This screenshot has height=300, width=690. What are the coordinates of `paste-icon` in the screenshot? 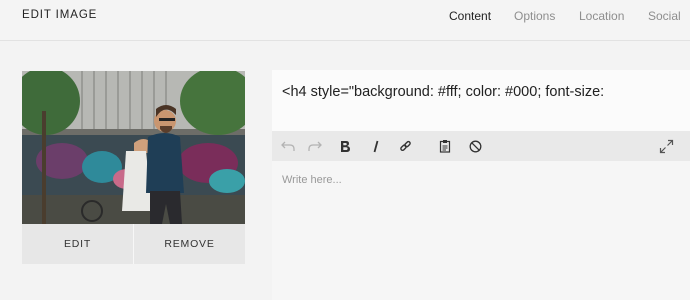 It's located at (445, 146).